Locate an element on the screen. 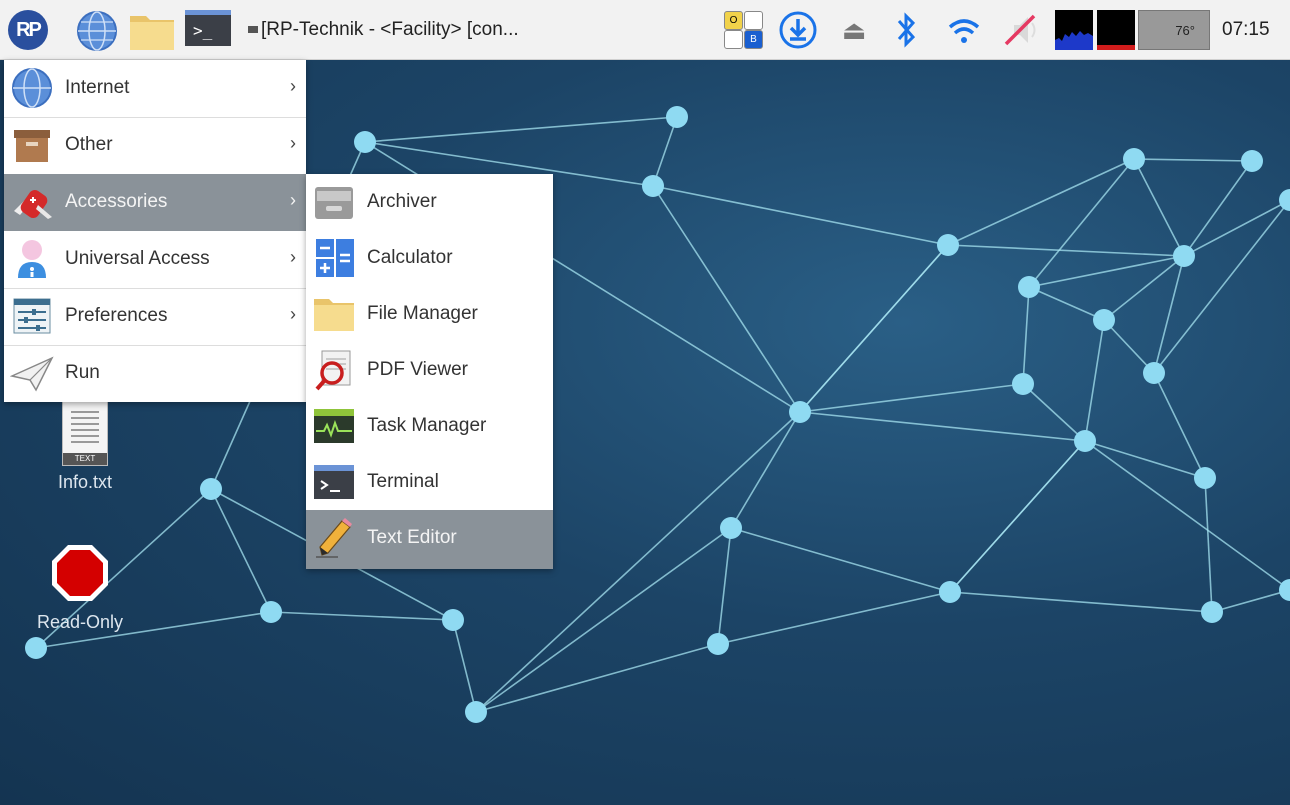 The image size is (1290, 805). updates-button is located at coordinates (800, 30).